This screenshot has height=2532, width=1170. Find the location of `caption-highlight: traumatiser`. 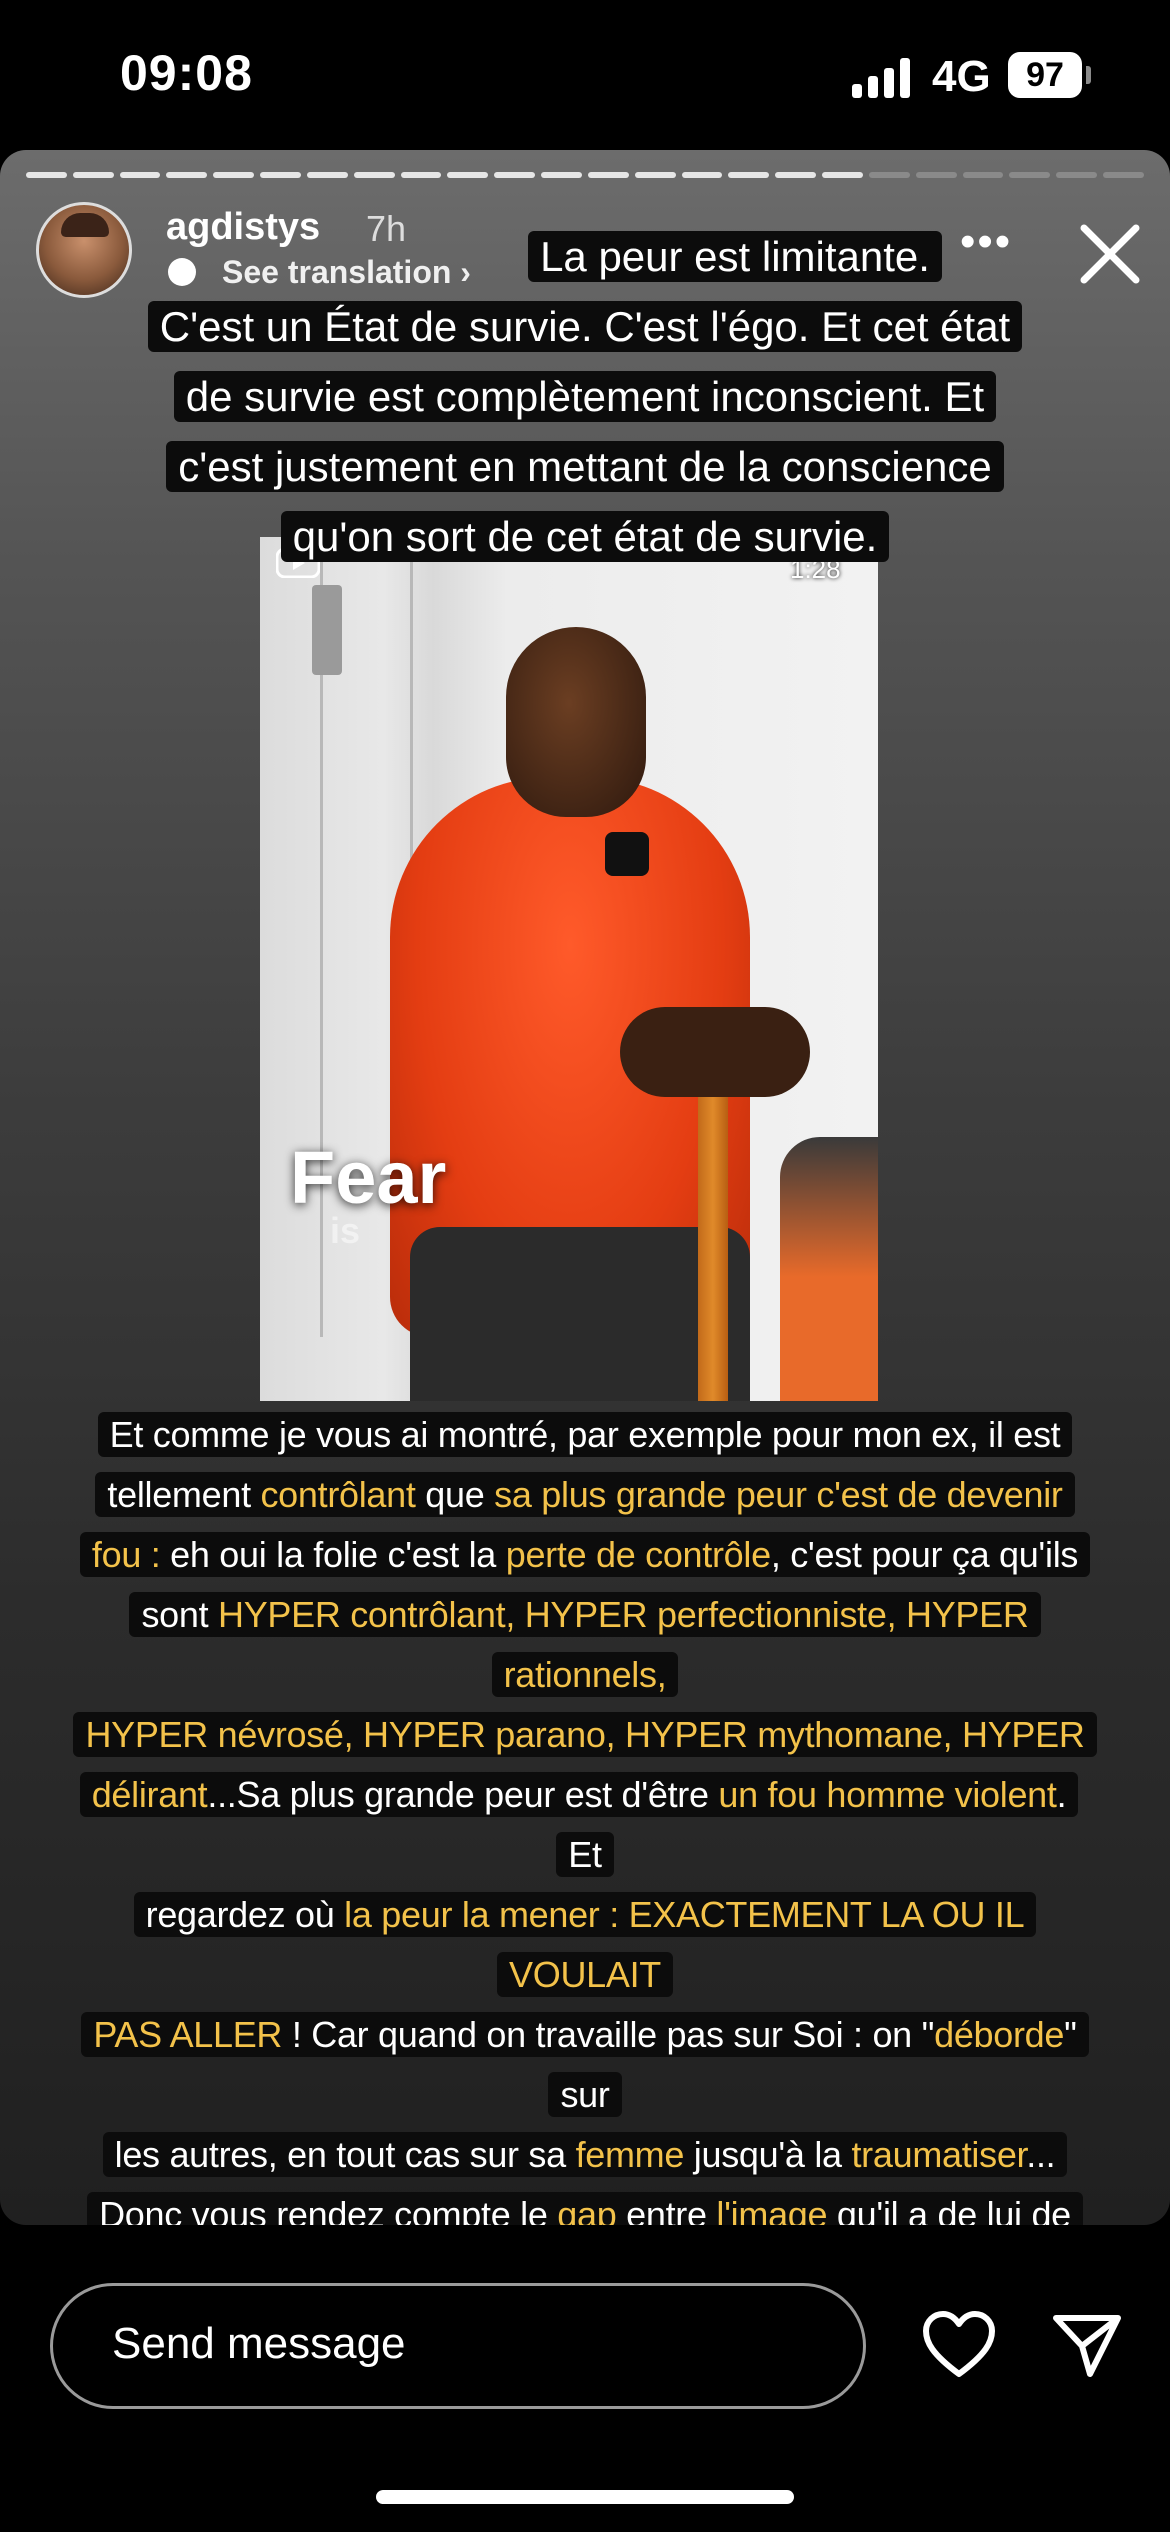

caption-highlight: traumatiser is located at coordinates (939, 2154).